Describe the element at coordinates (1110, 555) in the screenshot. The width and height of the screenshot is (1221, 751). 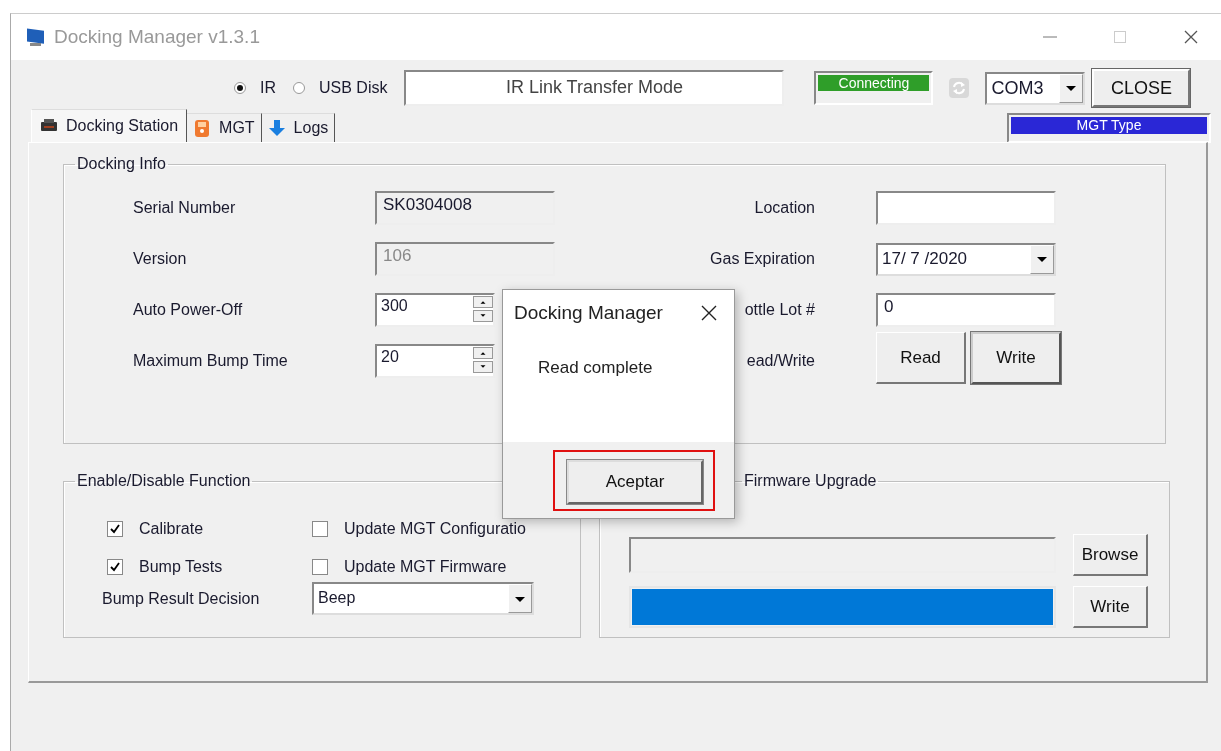
I see `browse-button: Browse` at that location.